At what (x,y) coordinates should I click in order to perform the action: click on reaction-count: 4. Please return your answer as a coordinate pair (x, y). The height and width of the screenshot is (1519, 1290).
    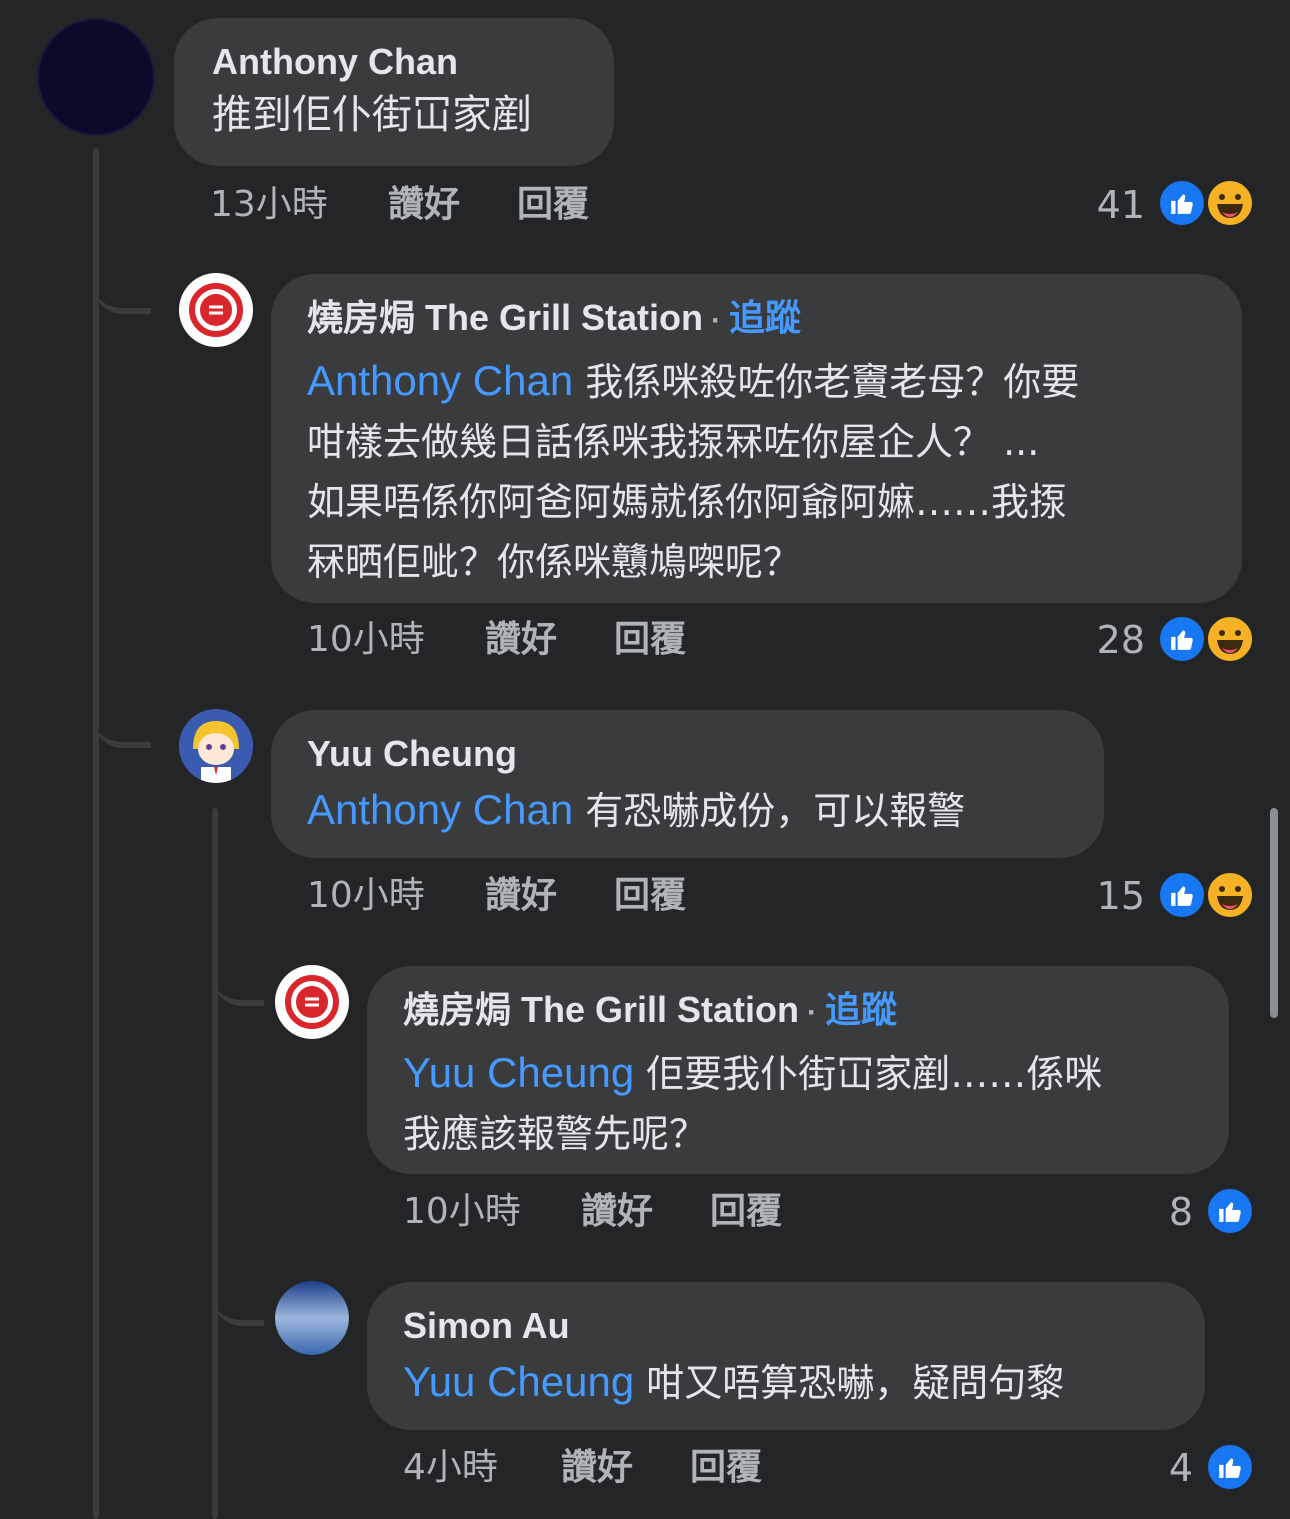
    Looking at the image, I should click on (1161, 1468).